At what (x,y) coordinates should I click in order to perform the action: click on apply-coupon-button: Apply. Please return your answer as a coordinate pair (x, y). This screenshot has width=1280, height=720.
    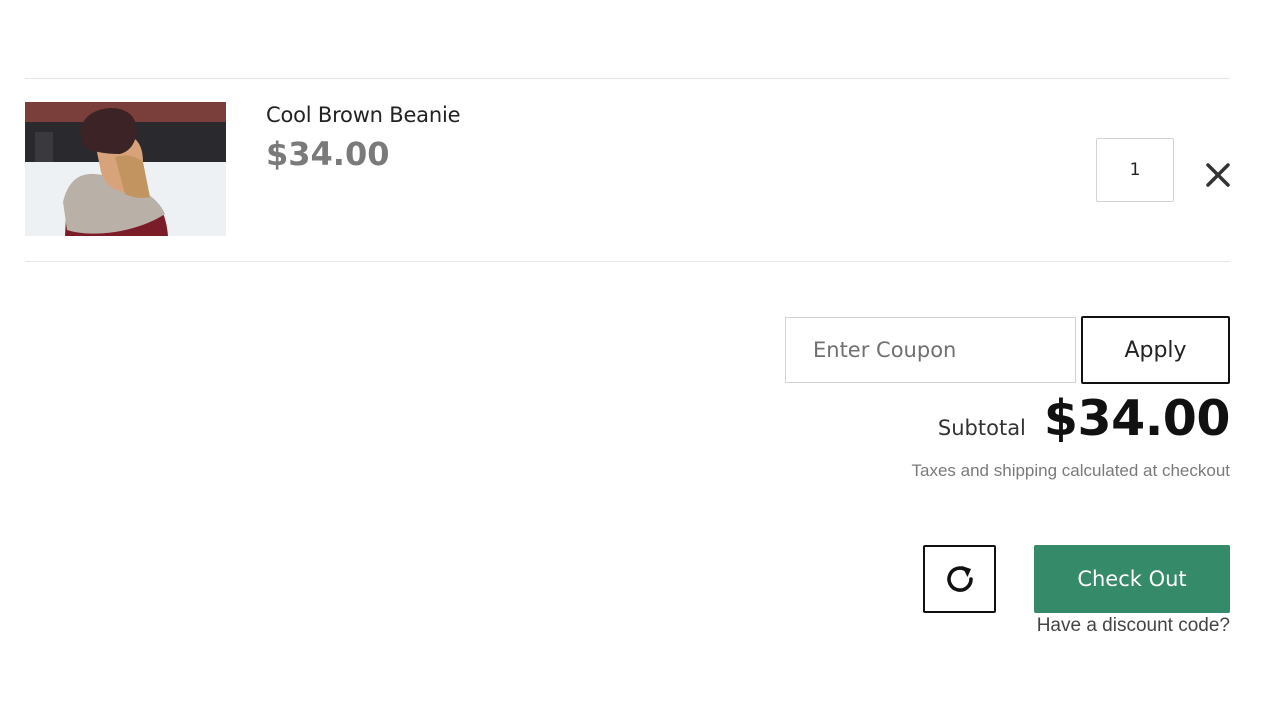
    Looking at the image, I should click on (1155, 350).